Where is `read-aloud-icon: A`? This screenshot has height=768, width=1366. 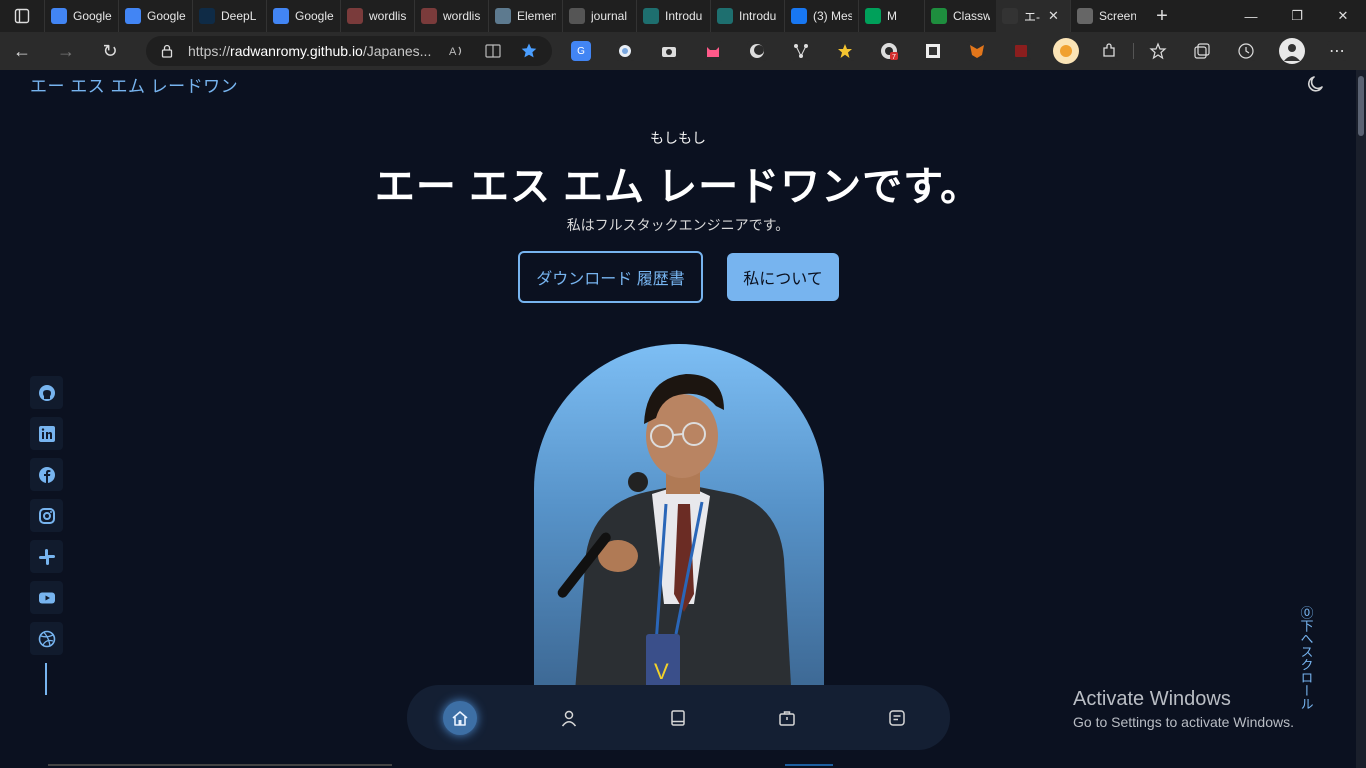 read-aloud-icon: A is located at coordinates (457, 51).